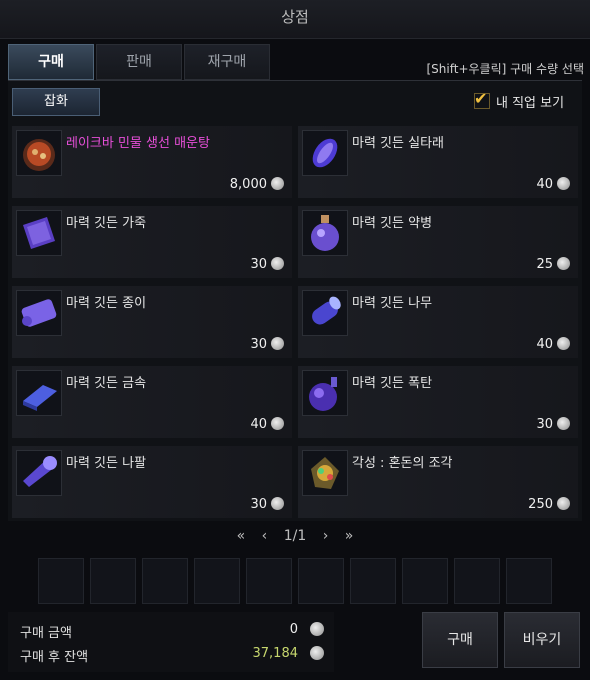 The image size is (590, 680). I want to click on balance-label: 구매 후 잔액, so click(54, 657).